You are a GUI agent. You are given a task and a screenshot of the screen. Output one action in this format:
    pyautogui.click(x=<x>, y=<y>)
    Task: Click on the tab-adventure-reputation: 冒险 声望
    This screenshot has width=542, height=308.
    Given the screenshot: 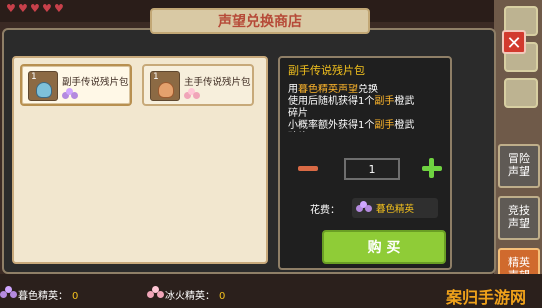 What is the action you would take?
    pyautogui.click(x=519, y=166)
    